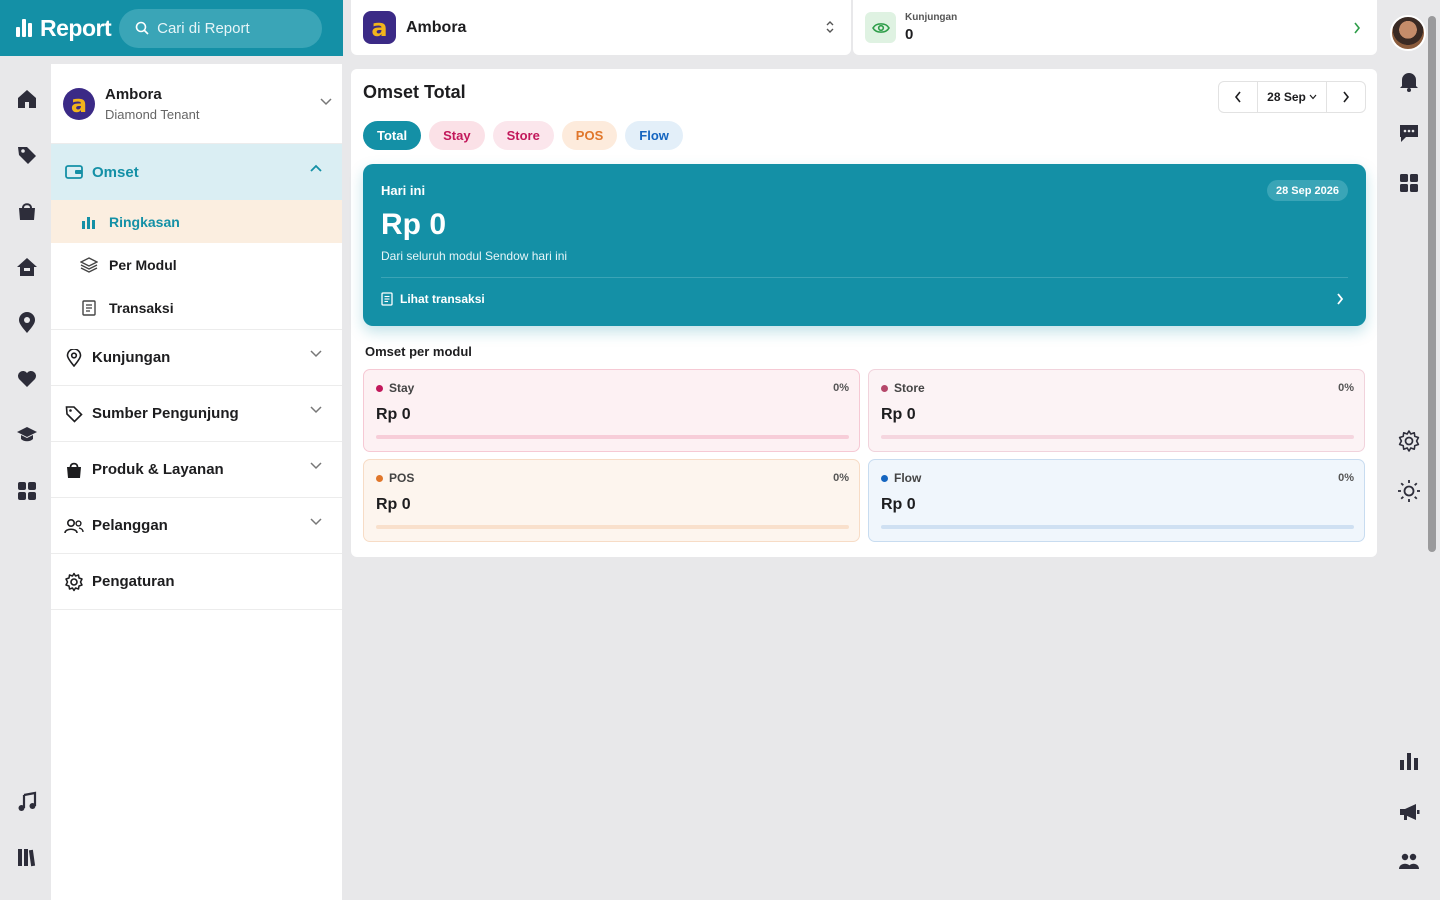 Image resolution: width=1440 pixels, height=900 pixels. I want to click on megaphone-icon, so click(1409, 812).